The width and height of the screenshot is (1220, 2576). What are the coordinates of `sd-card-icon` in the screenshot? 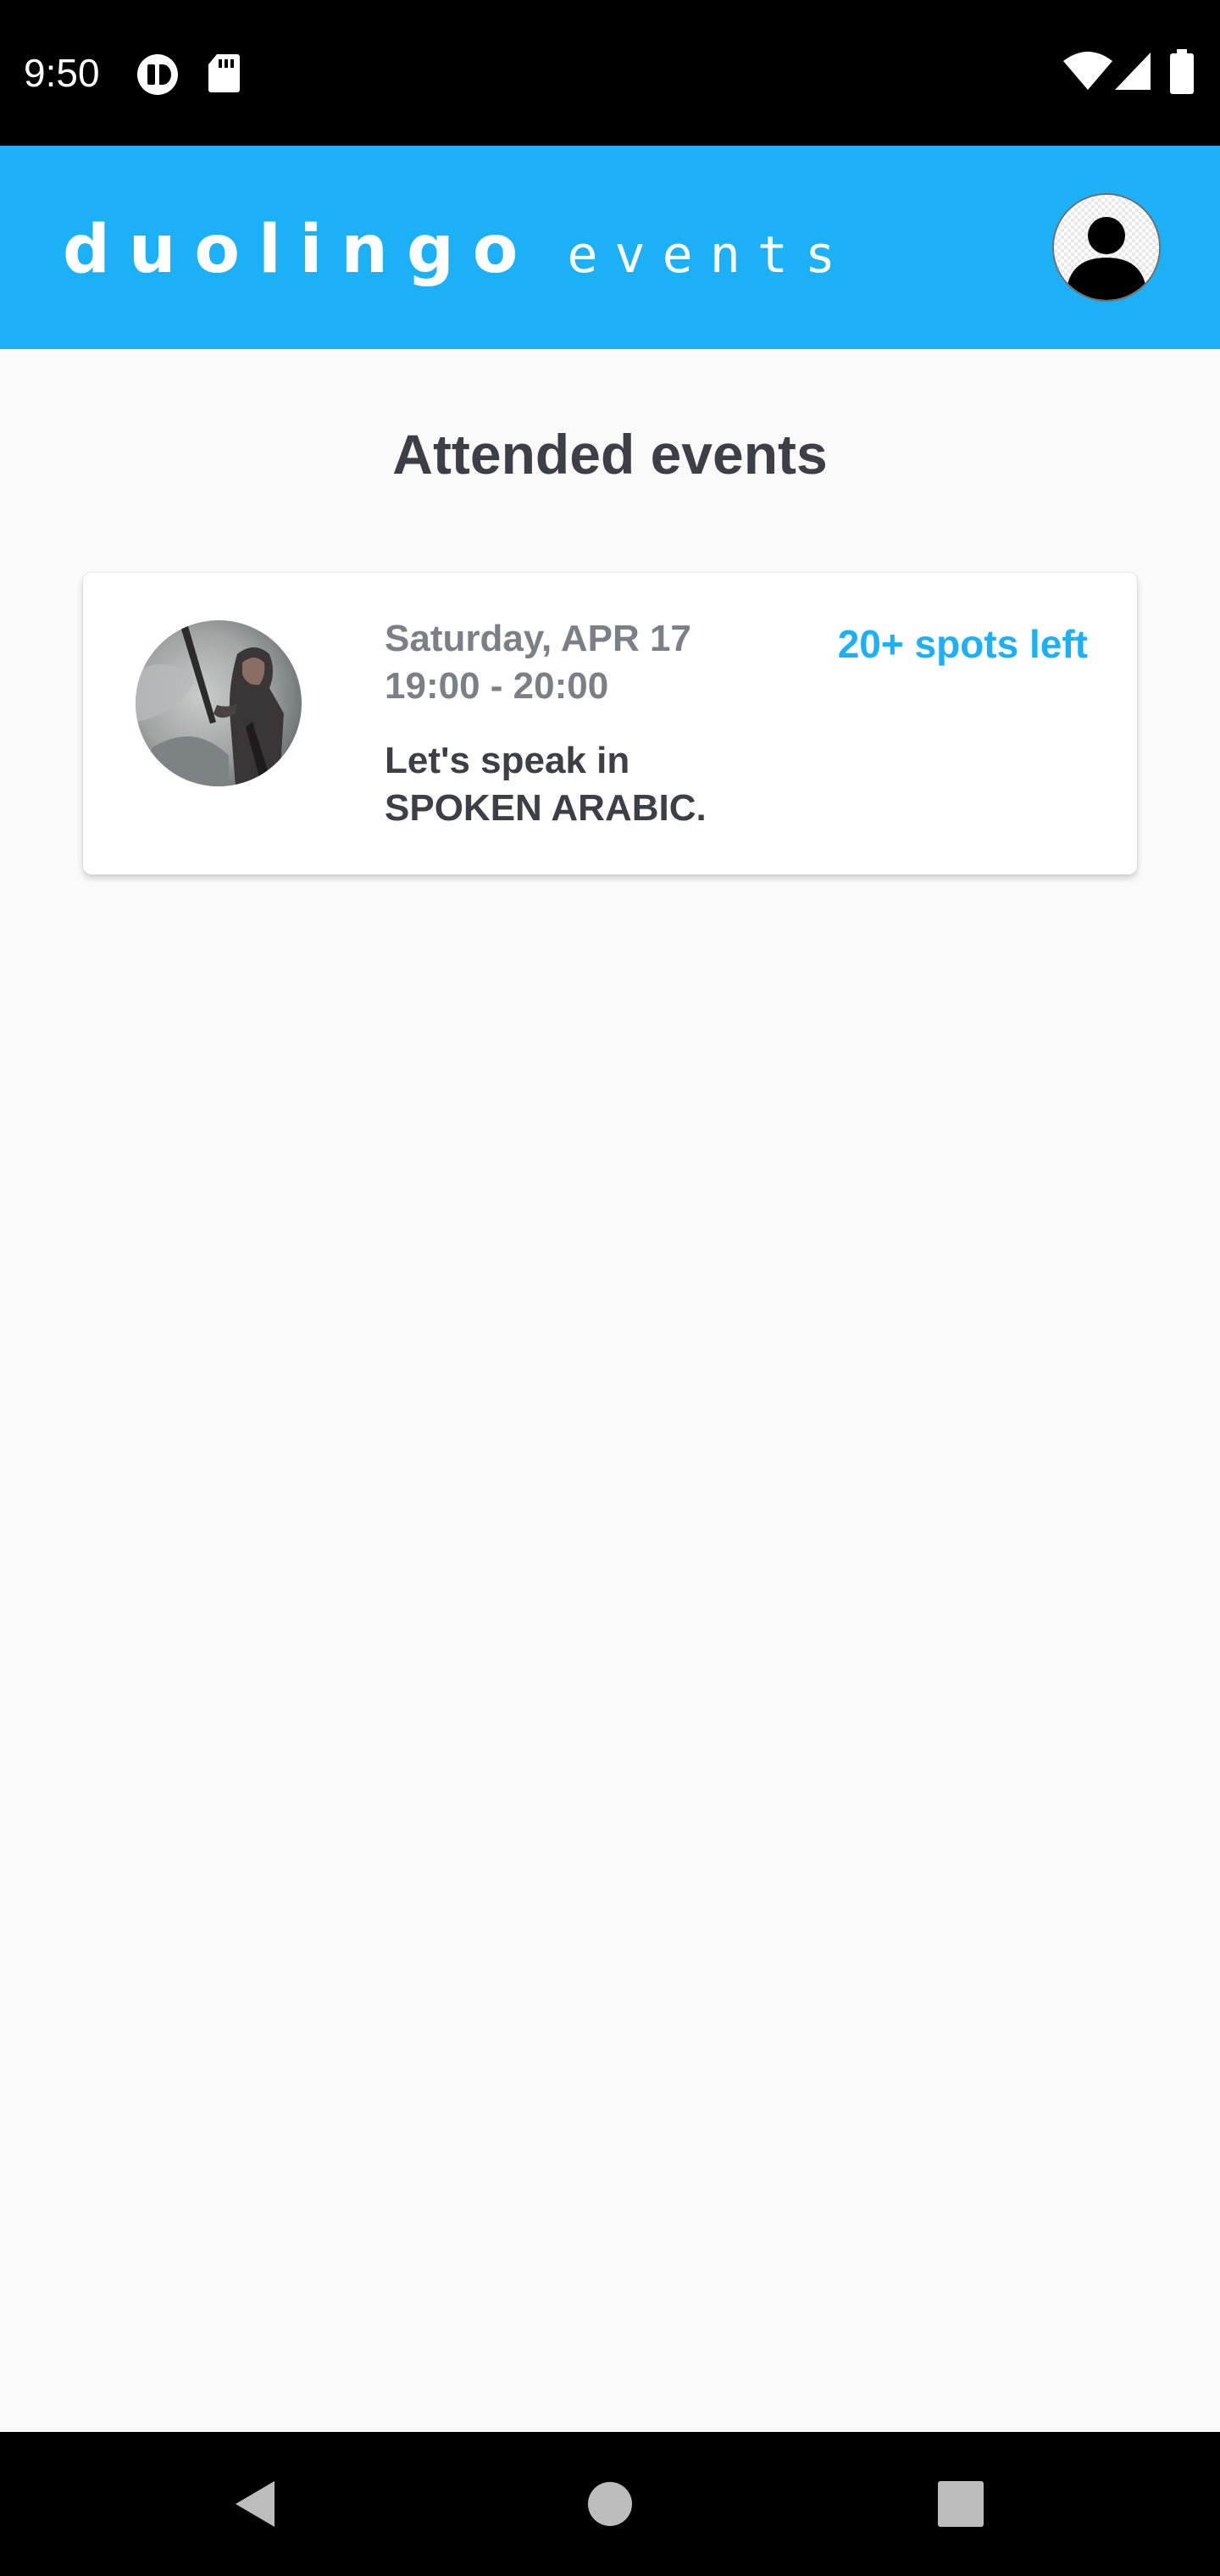 It's located at (224, 73).